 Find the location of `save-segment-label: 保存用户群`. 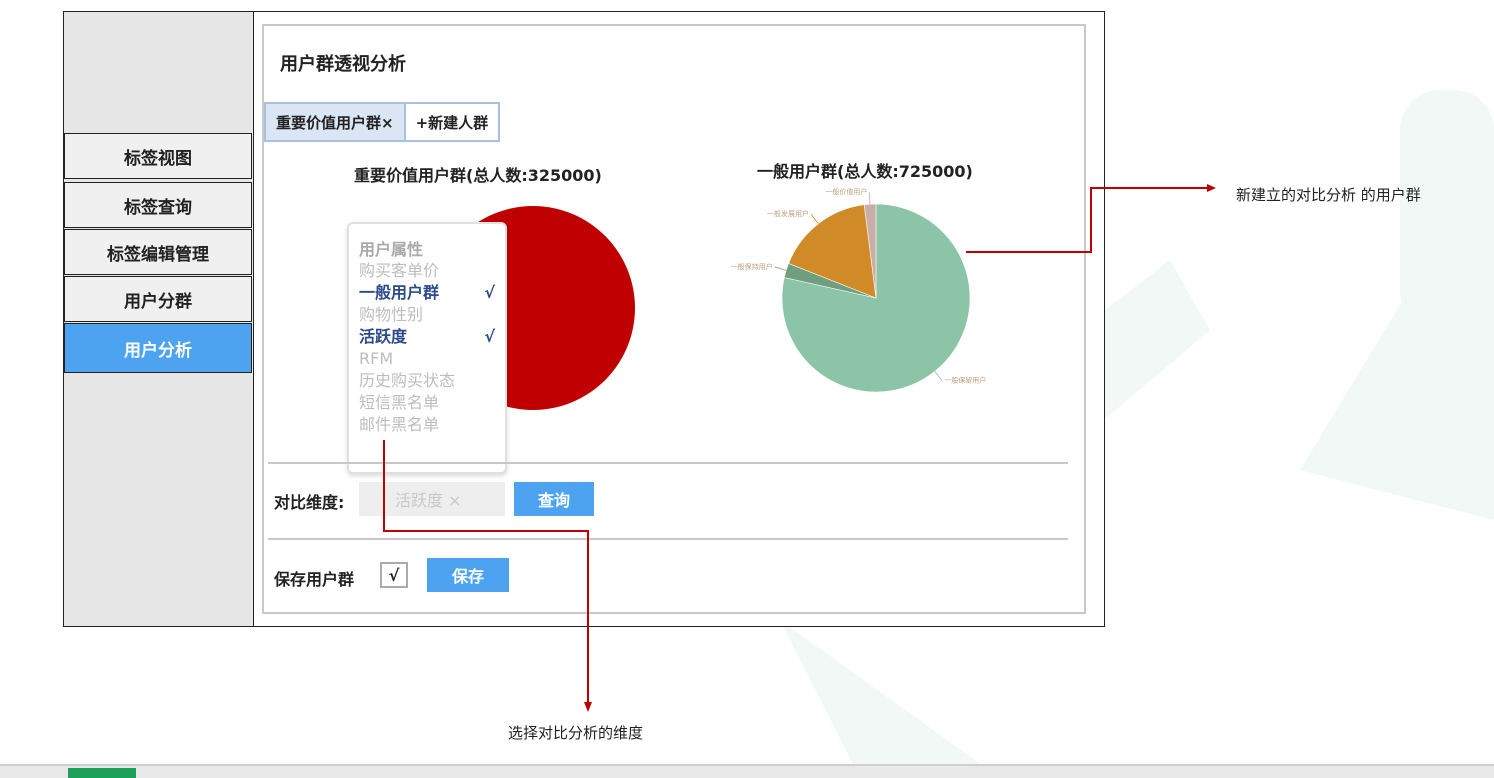

save-segment-label: 保存用户群 is located at coordinates (314, 579).